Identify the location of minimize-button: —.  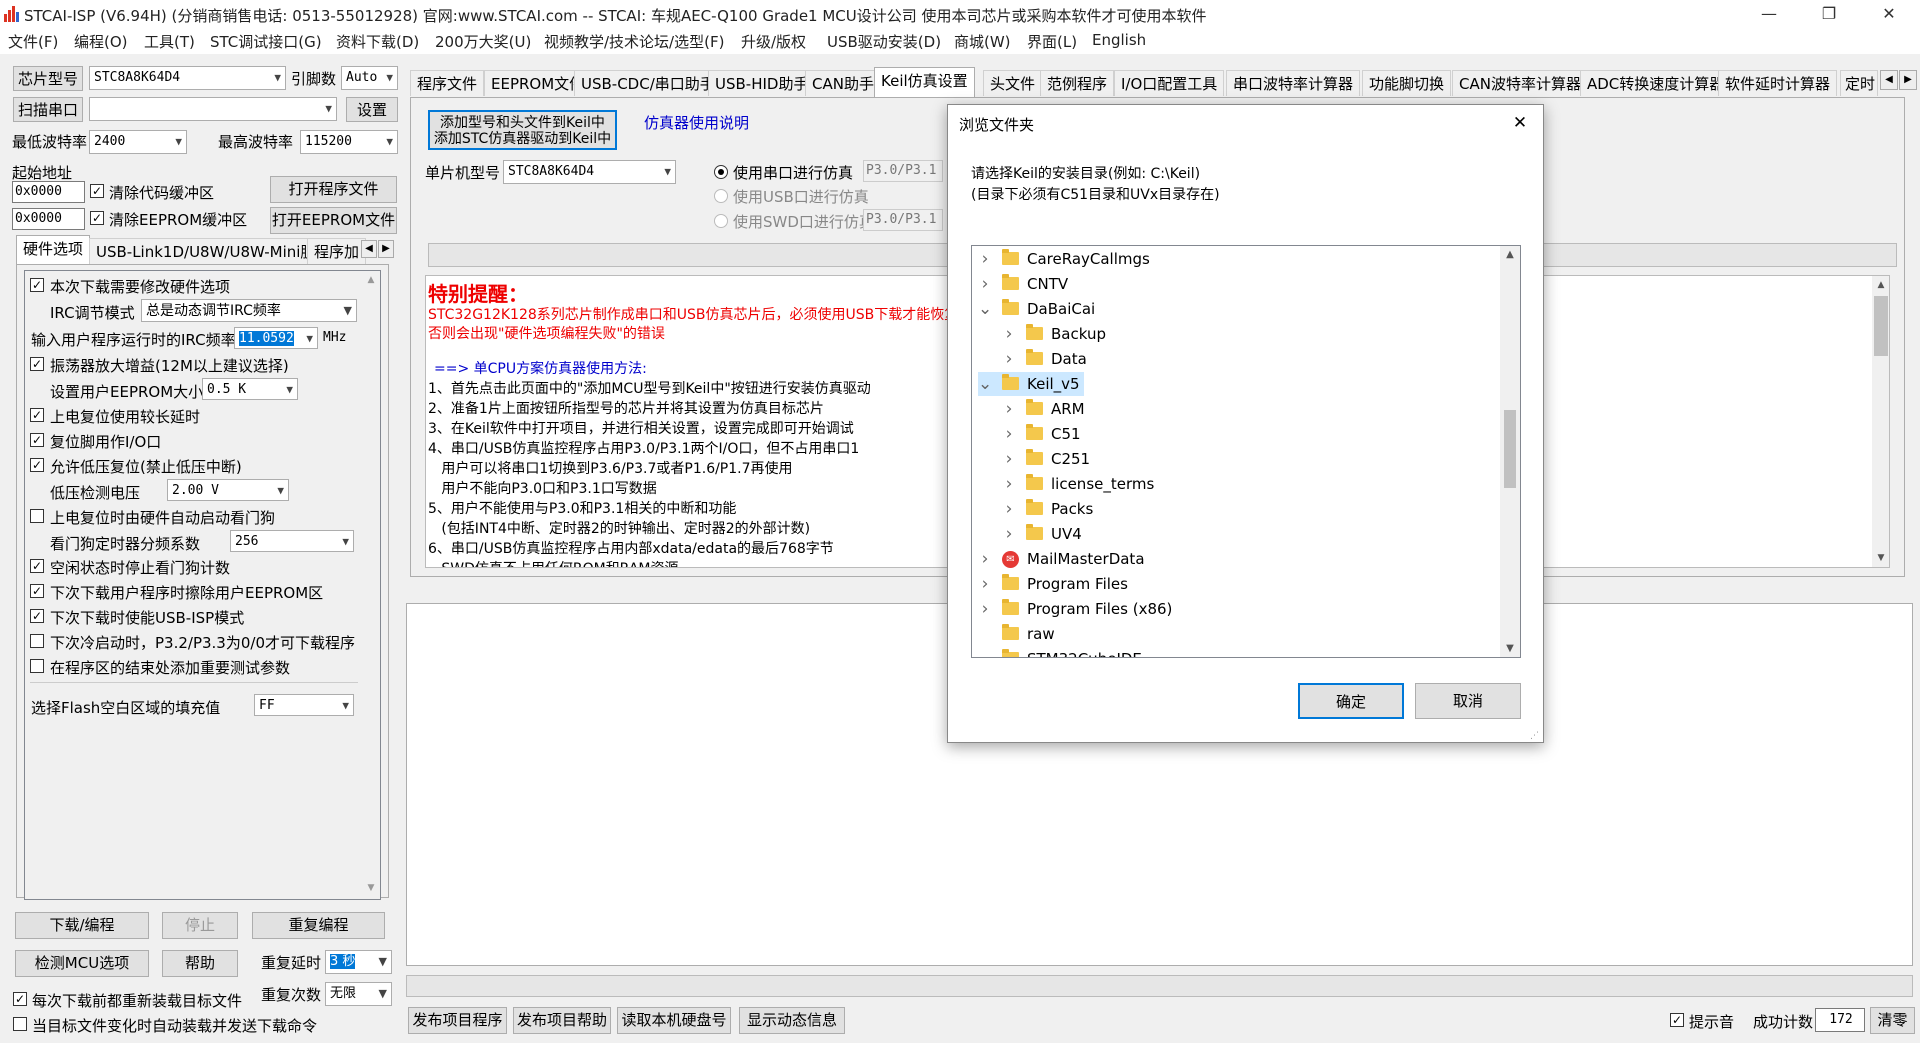
(1769, 14).